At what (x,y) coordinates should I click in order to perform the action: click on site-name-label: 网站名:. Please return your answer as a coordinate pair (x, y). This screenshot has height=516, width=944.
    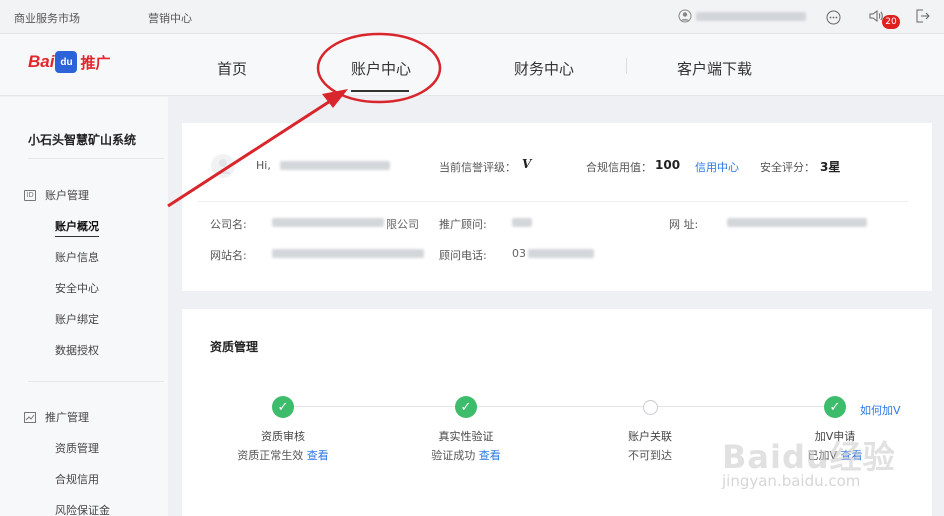
    Looking at the image, I should click on (228, 255).